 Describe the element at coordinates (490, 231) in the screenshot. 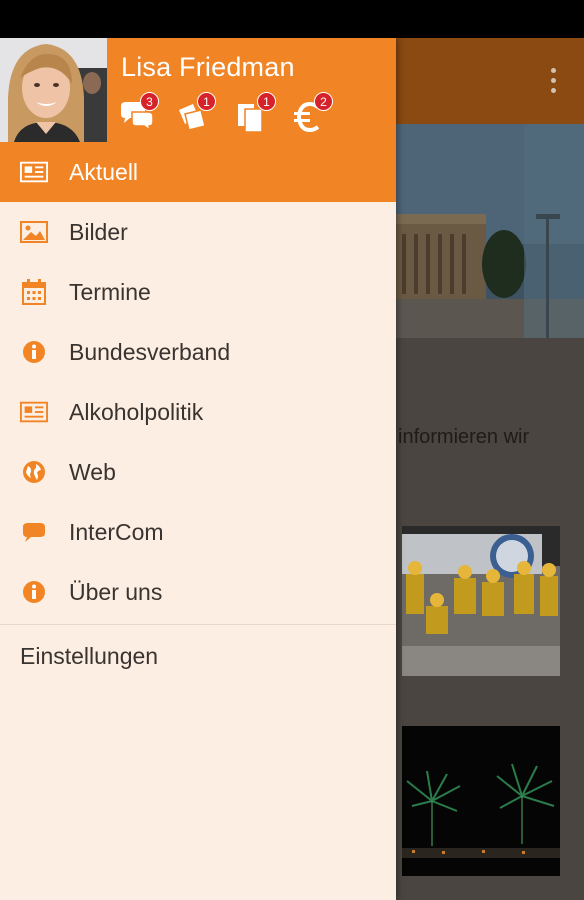

I see `hero-image` at that location.